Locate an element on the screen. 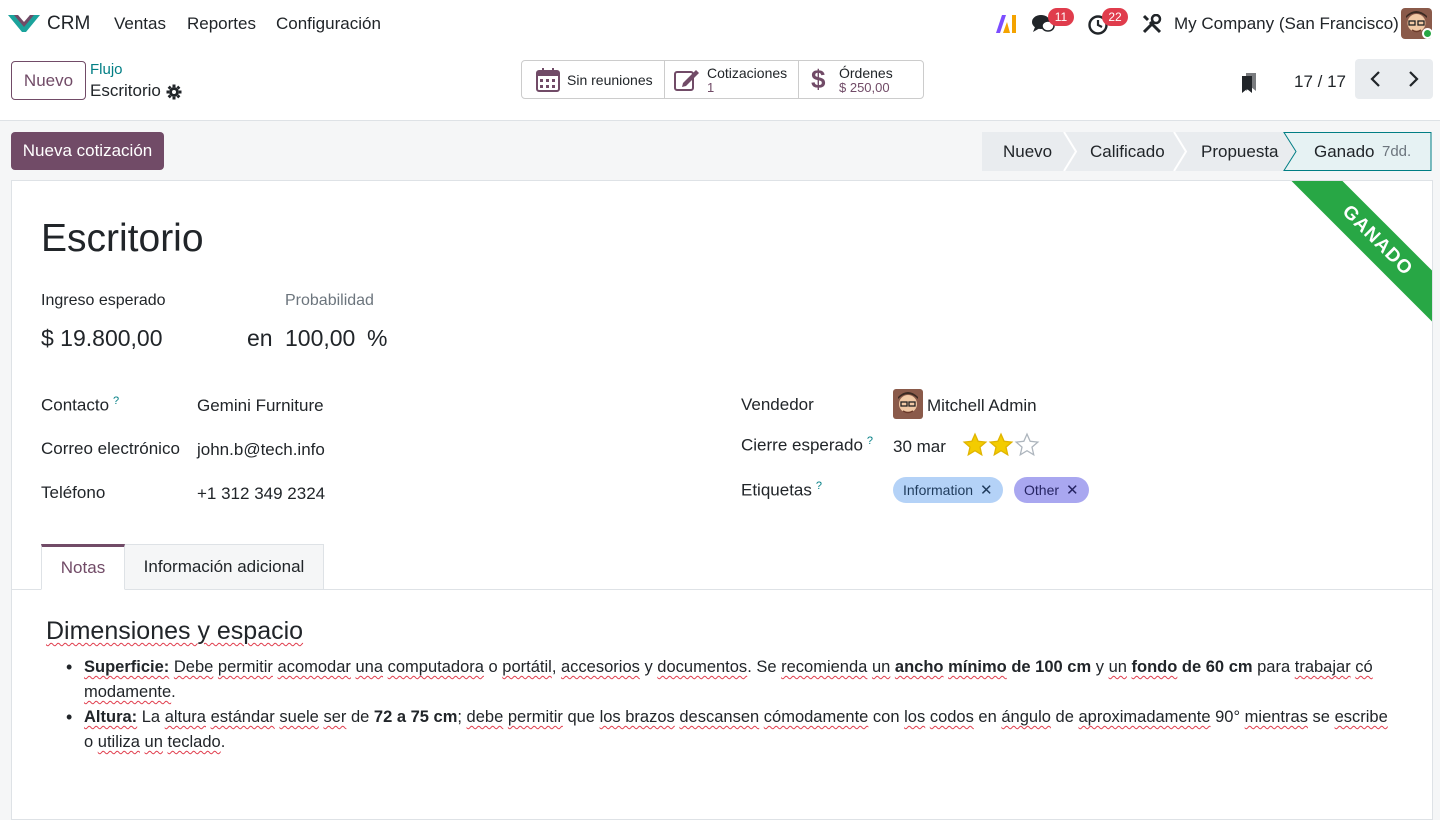  probability-value: 100,00 is located at coordinates (320, 338).